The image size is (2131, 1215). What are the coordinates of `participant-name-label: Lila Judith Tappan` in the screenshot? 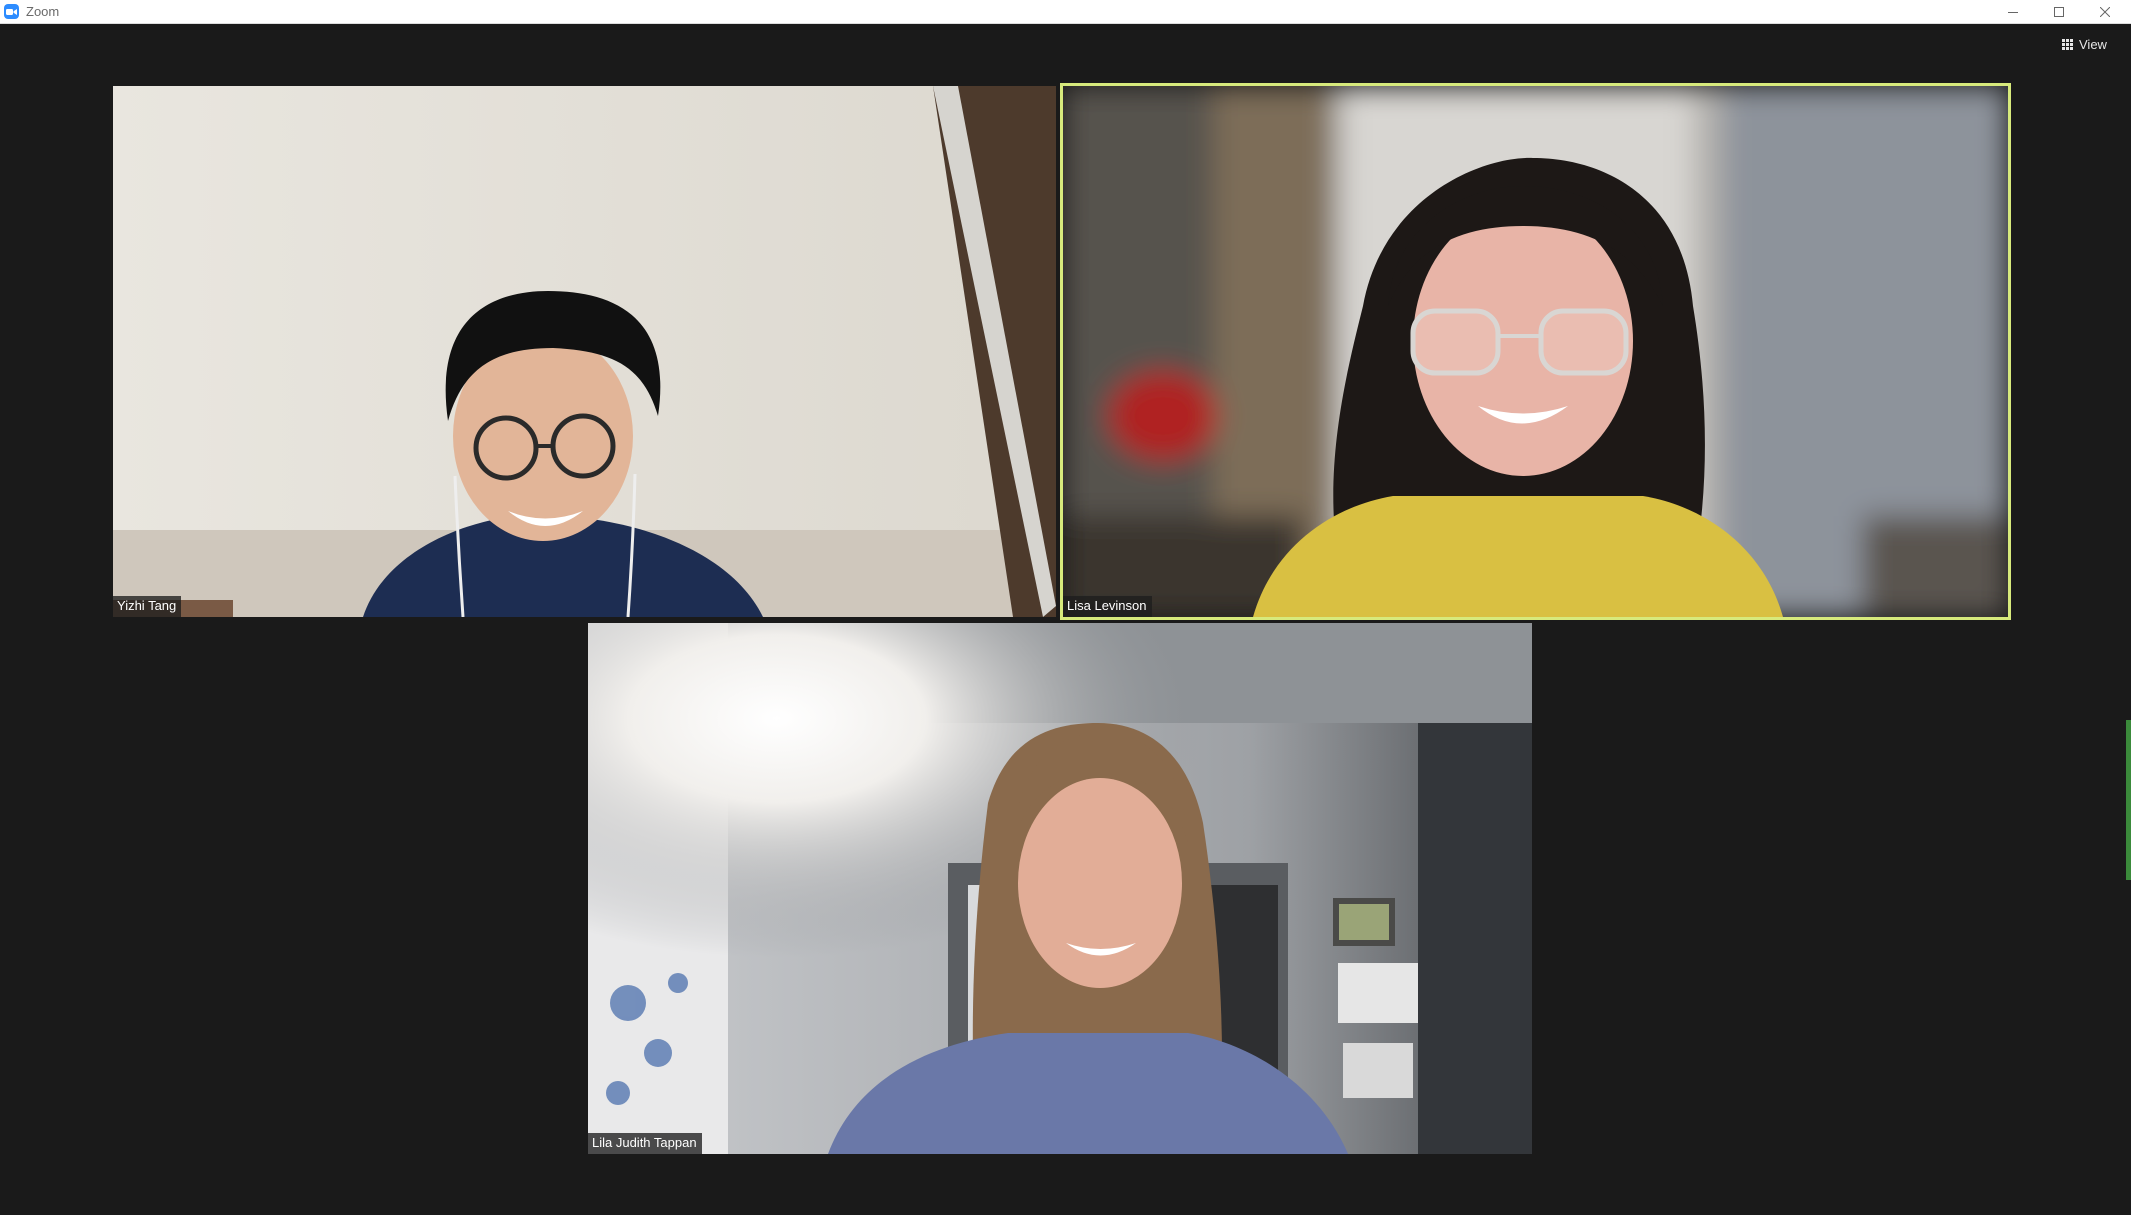 It's located at (645, 1143).